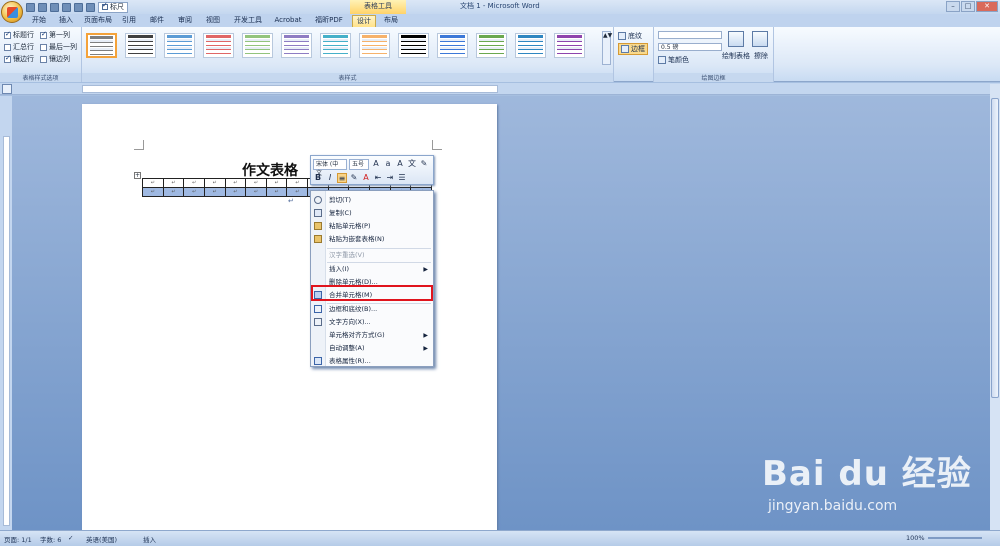 The height and width of the screenshot is (546, 1000). I want to click on italic-icon: I, so click(330, 178).